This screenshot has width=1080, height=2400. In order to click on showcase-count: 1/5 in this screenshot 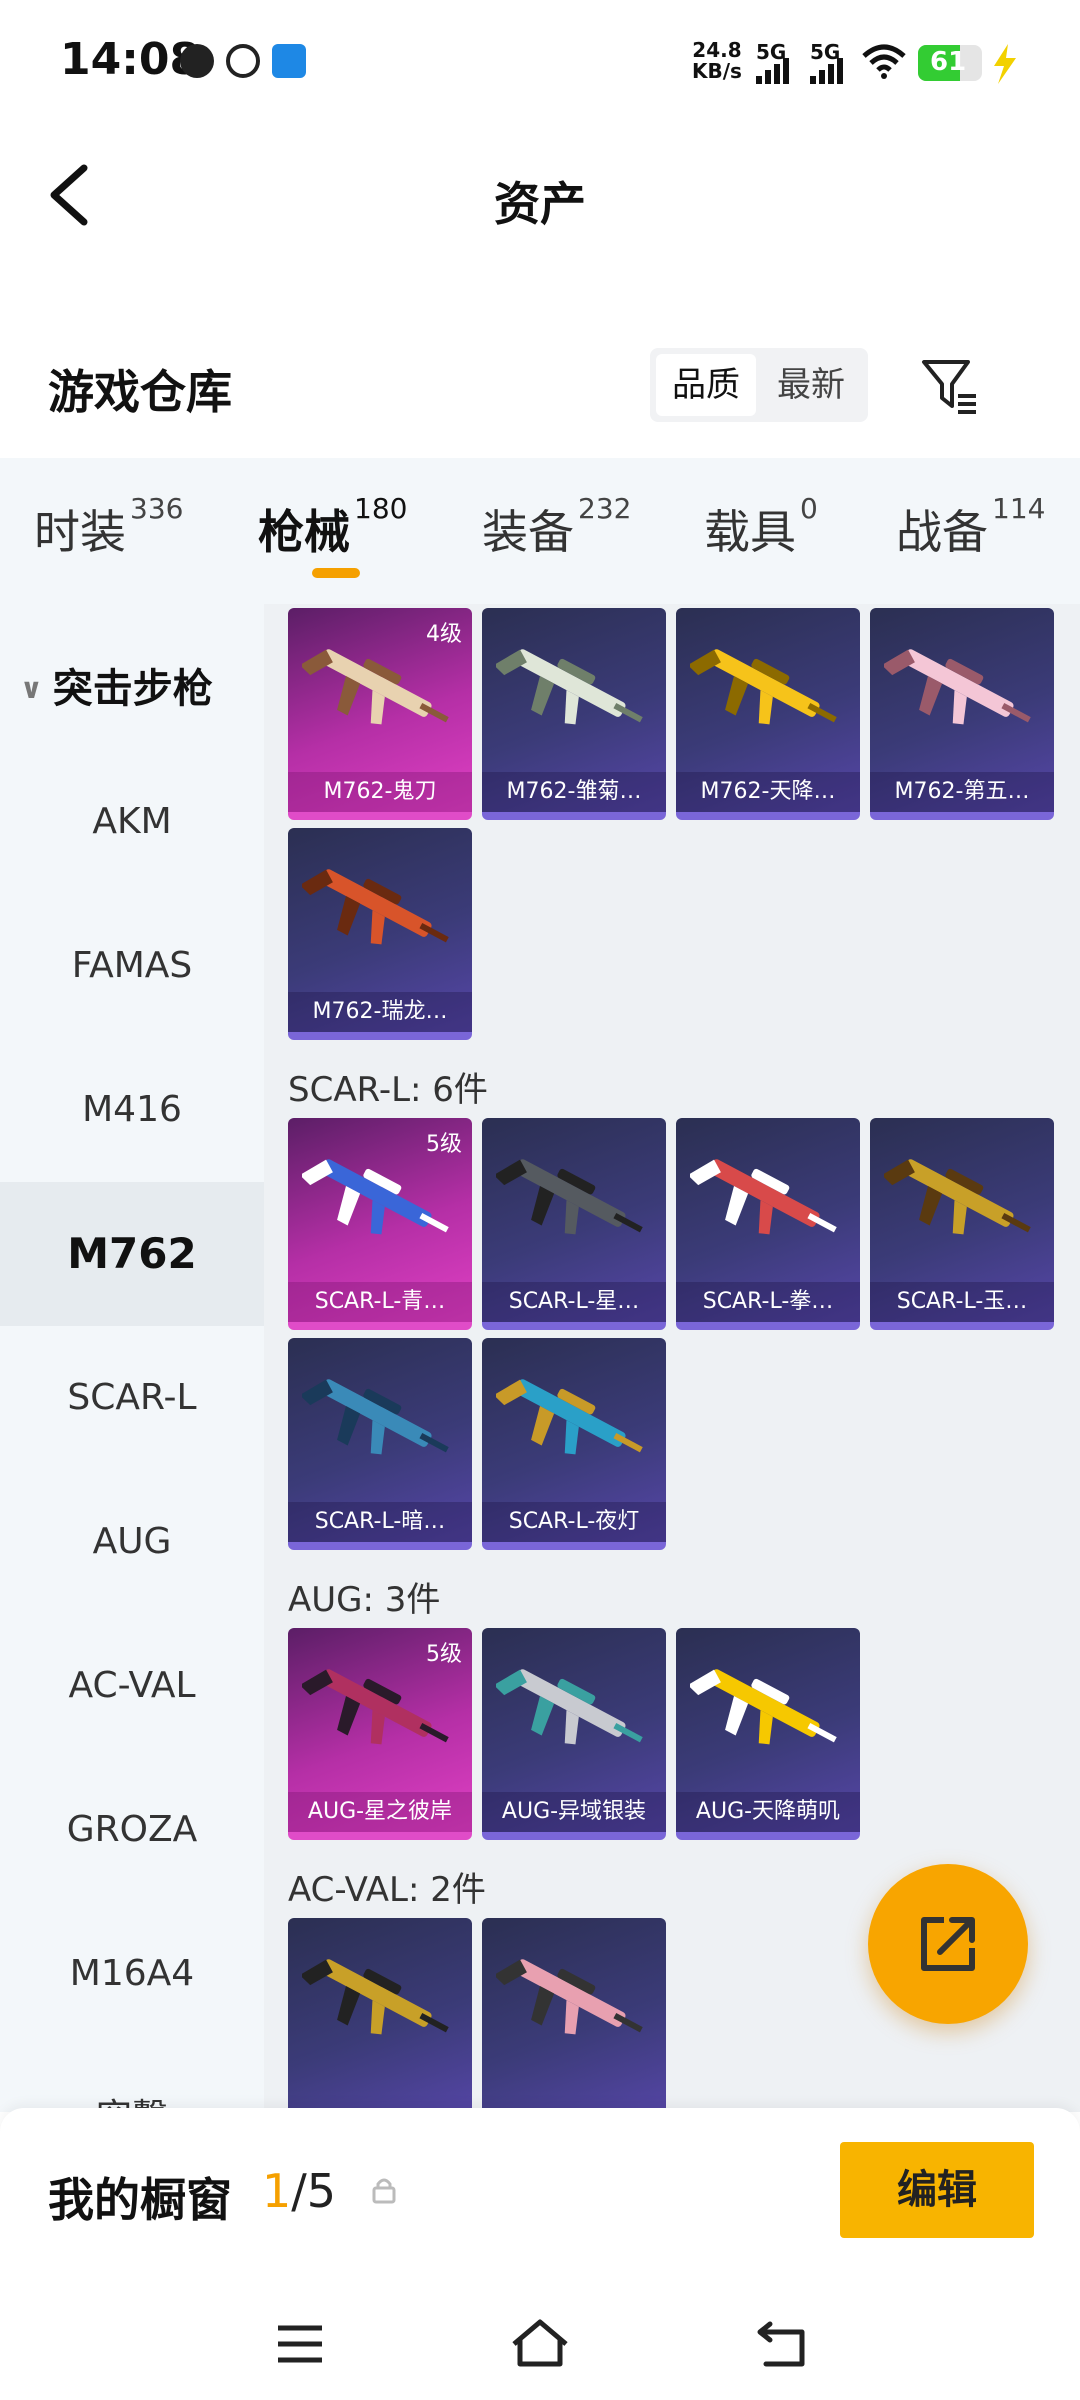, I will do `click(299, 2191)`.